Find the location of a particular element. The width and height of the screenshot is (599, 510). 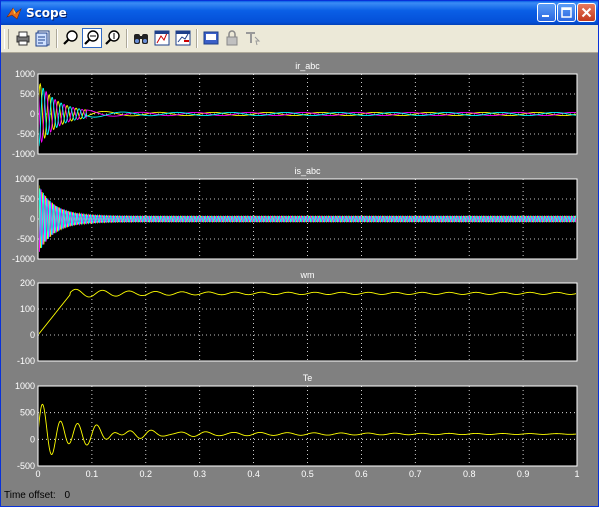

restore-axes-icon is located at coordinates (183, 38).